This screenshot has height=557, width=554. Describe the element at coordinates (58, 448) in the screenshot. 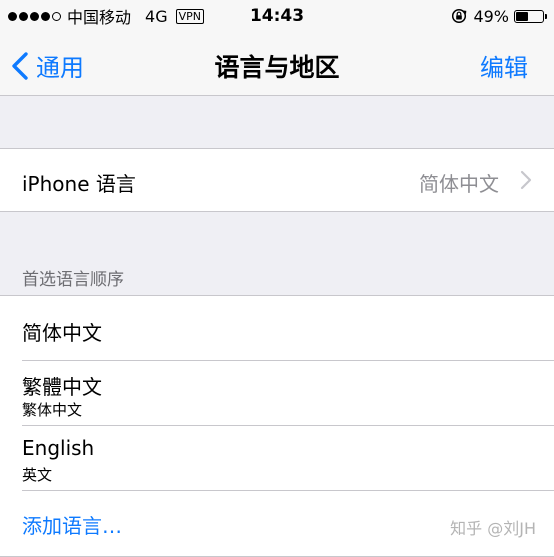

I see `language-name: English` at that location.